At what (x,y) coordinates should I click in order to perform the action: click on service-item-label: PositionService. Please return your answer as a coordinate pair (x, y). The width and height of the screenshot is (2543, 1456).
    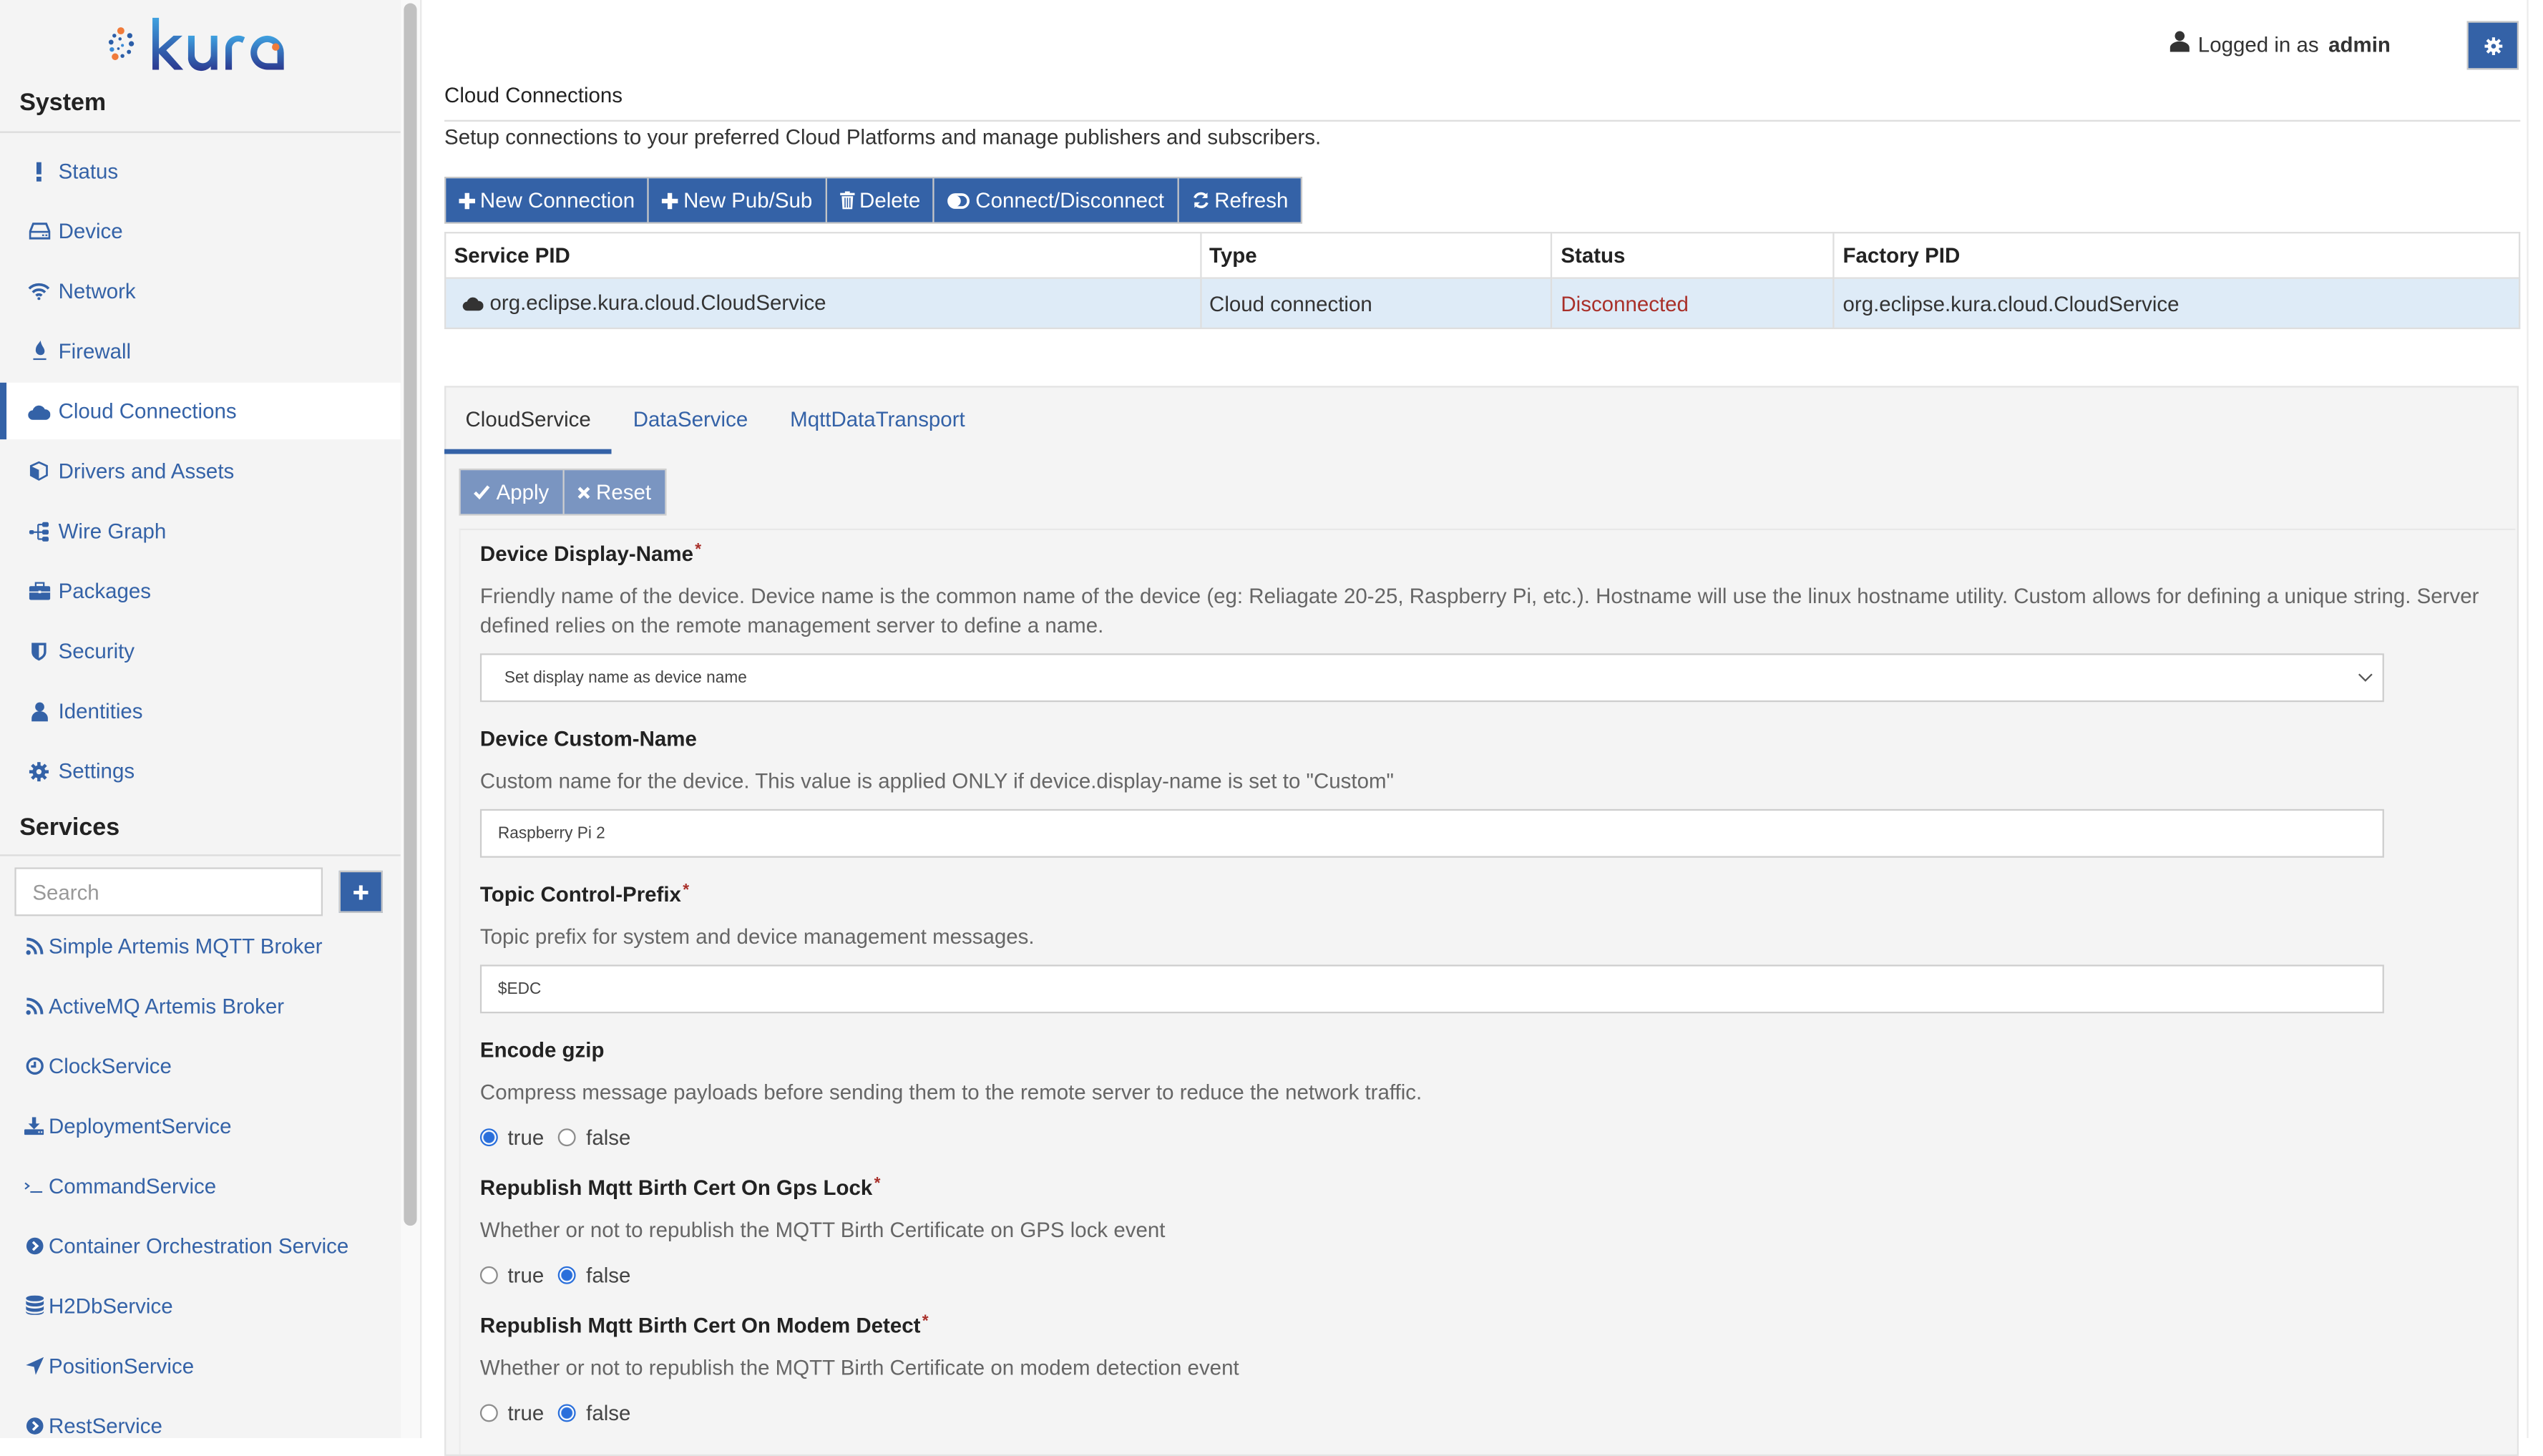
    Looking at the image, I should click on (121, 1365).